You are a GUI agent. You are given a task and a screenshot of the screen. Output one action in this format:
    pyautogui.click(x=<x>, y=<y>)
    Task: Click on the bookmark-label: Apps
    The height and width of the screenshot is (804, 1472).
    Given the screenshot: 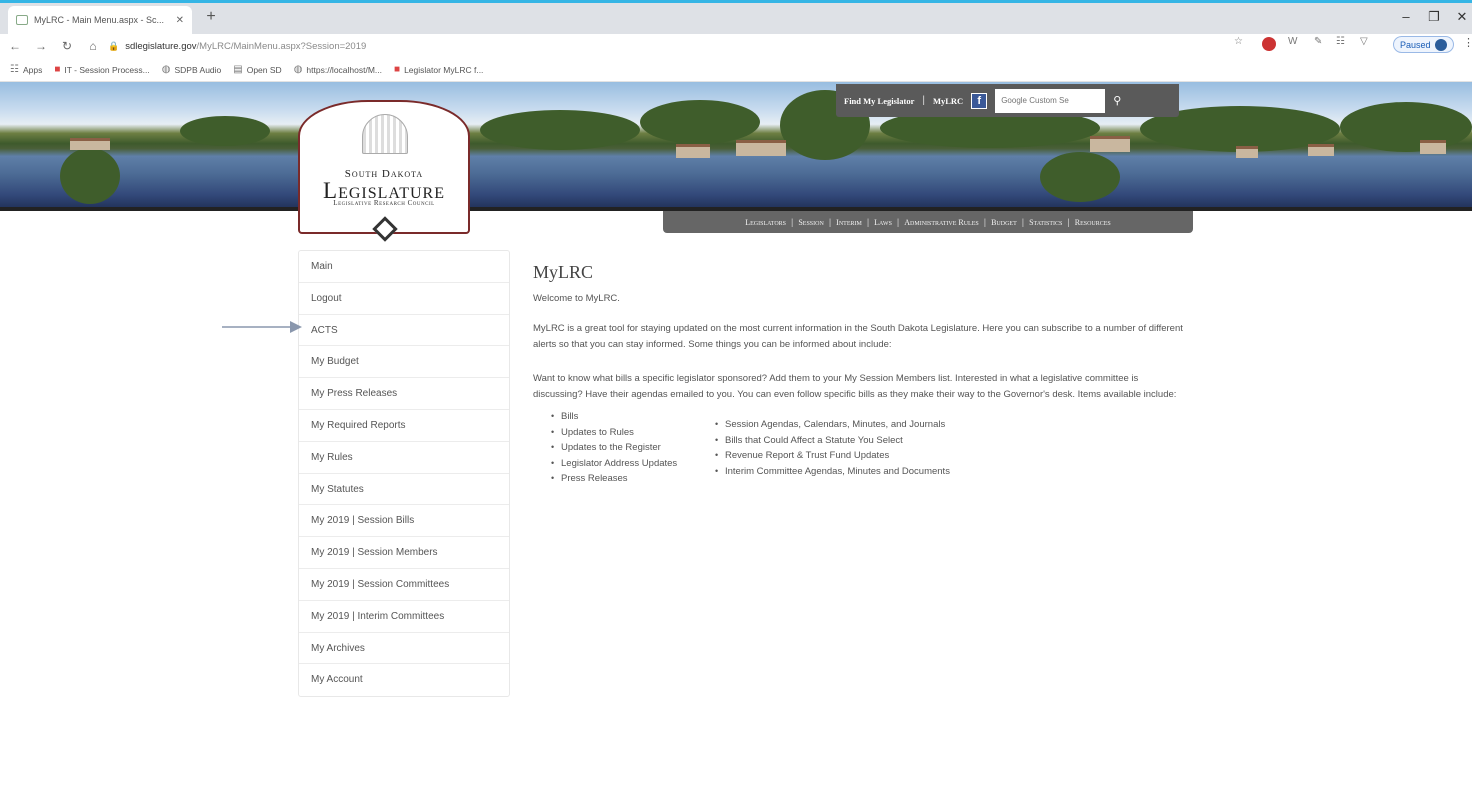 What is the action you would take?
    pyautogui.click(x=32, y=69)
    